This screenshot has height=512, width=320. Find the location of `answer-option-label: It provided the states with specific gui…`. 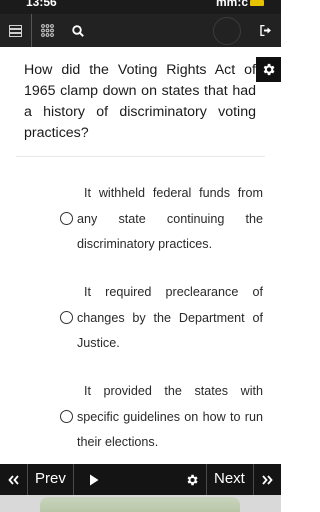

answer-option-label: It provided the states with specific gui… is located at coordinates (170, 416).